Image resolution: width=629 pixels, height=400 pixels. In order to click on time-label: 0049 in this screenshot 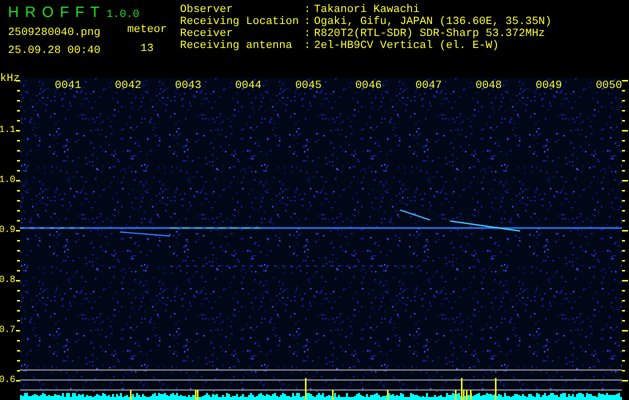, I will do `click(549, 86)`.